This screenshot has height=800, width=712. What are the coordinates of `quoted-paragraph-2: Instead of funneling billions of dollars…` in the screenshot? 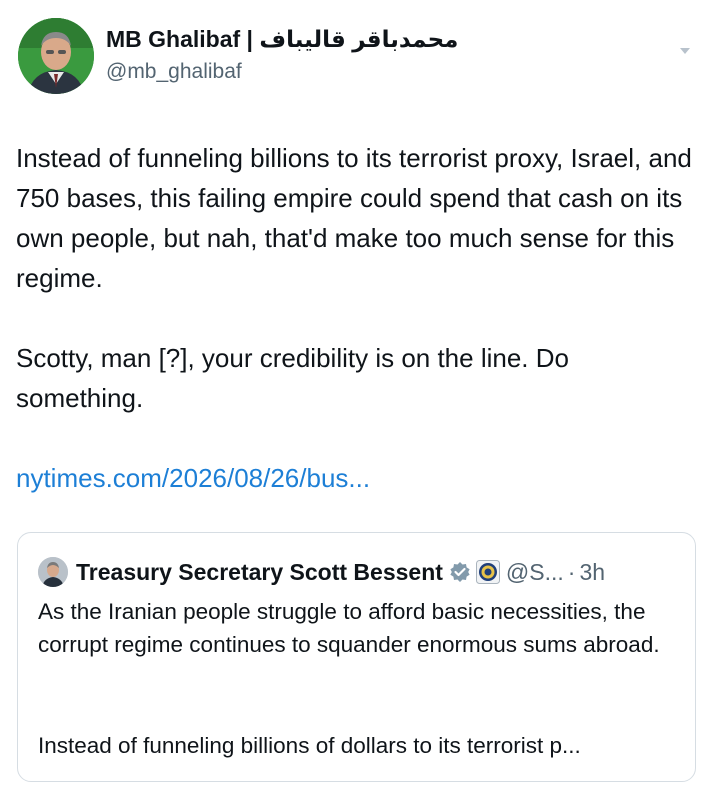 It's located at (309, 745).